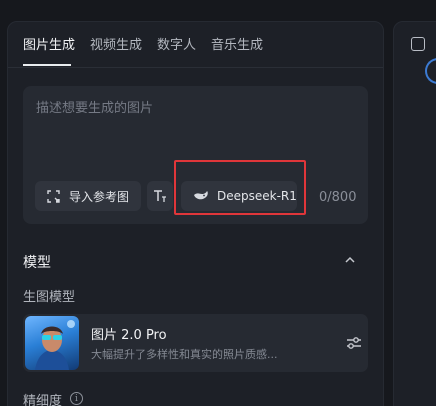 This screenshot has width=436, height=406. I want to click on image-model-label: 生图模型, so click(49, 297).